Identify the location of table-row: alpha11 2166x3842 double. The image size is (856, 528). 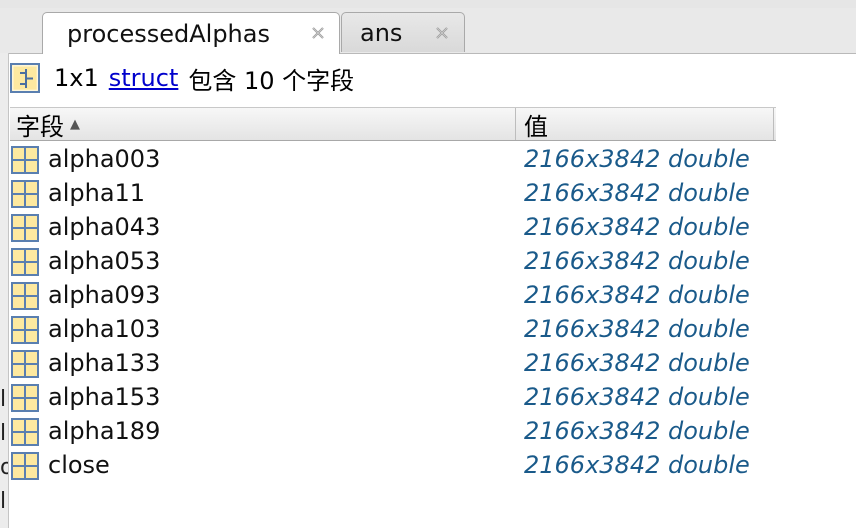
(433, 194).